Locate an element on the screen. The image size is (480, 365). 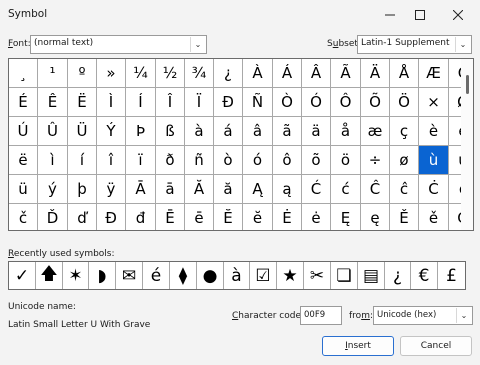
symbol-cell: Ä is located at coordinates (375, 73).